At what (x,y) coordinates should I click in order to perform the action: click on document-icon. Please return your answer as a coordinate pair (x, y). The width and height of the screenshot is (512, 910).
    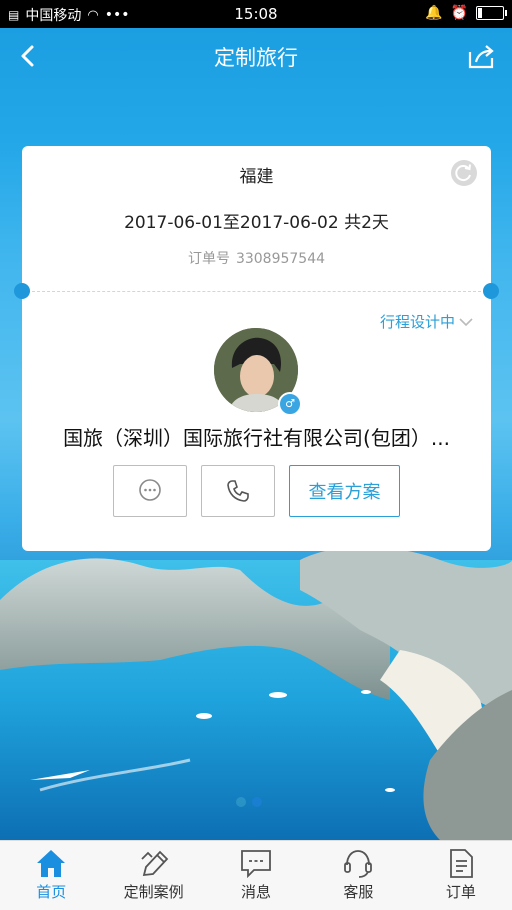
    Looking at the image, I should click on (461, 863).